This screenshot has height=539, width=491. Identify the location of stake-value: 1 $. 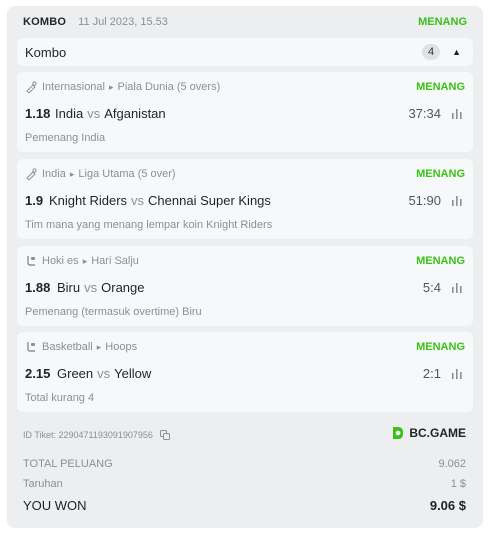
(458, 484).